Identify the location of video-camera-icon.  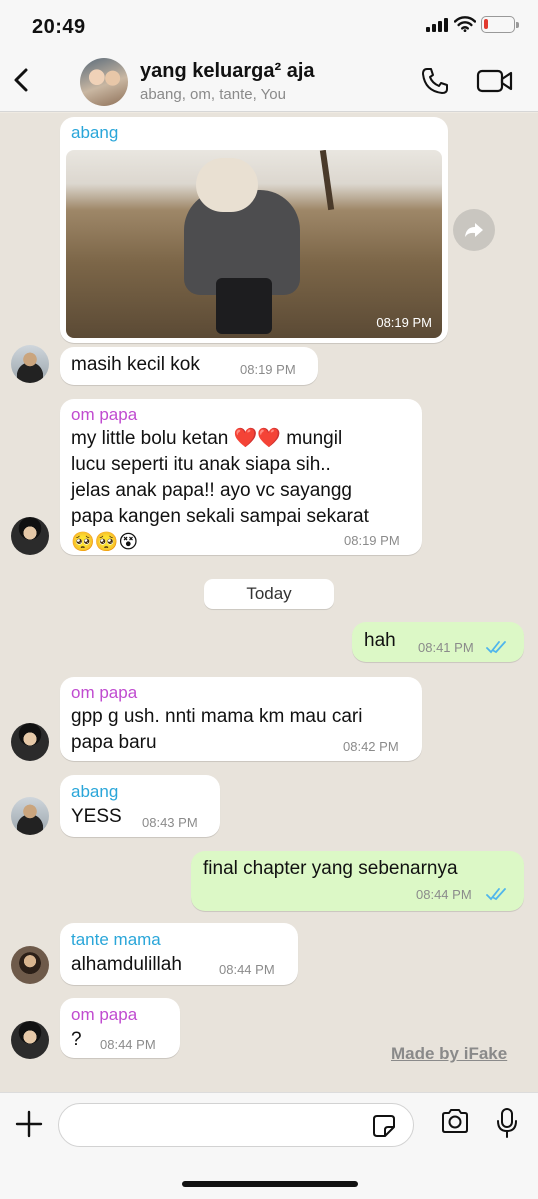
(495, 81).